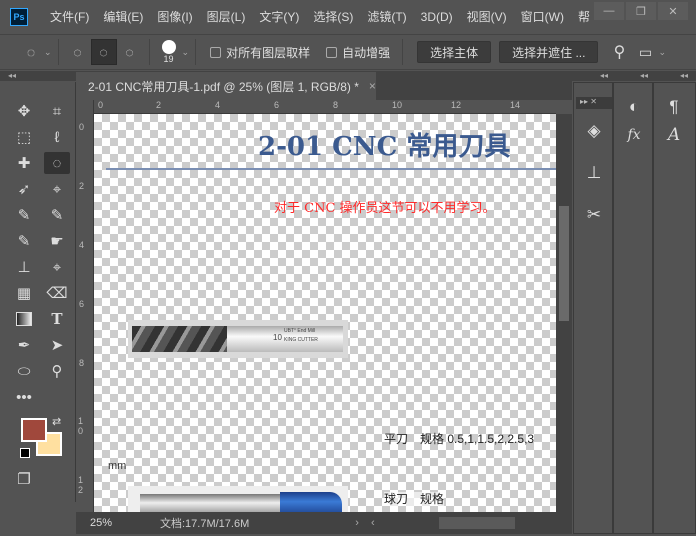  Describe the element at coordinates (57, 267) in the screenshot. I see `background-eraser-icon: ⌖` at that location.